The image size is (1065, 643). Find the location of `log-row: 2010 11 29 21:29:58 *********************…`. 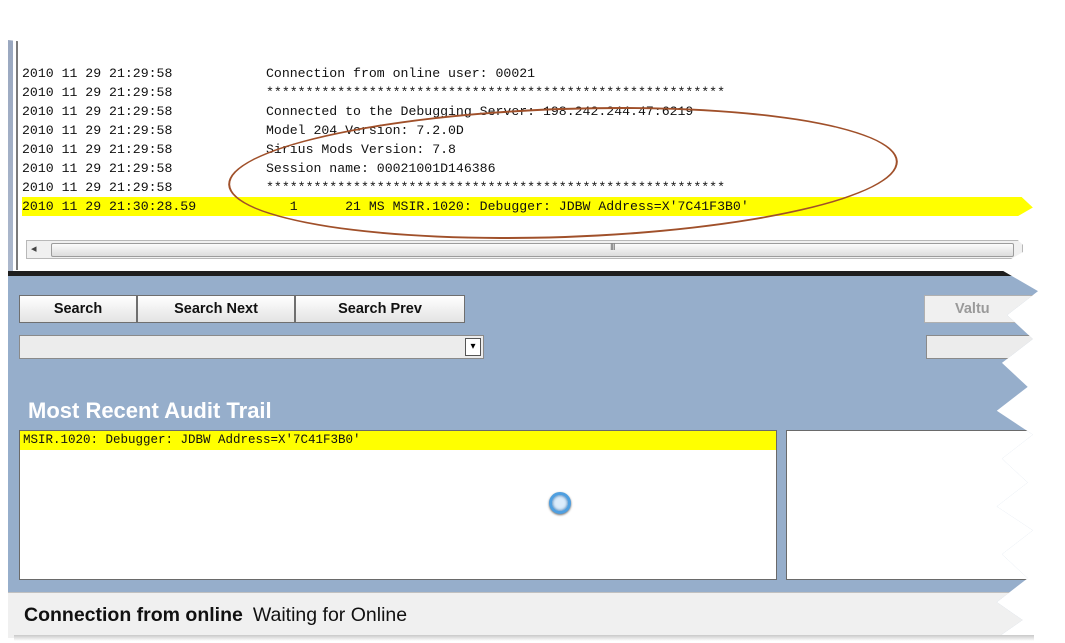

log-row: 2010 11 29 21:29:58 *********************… is located at coordinates (530, 92).